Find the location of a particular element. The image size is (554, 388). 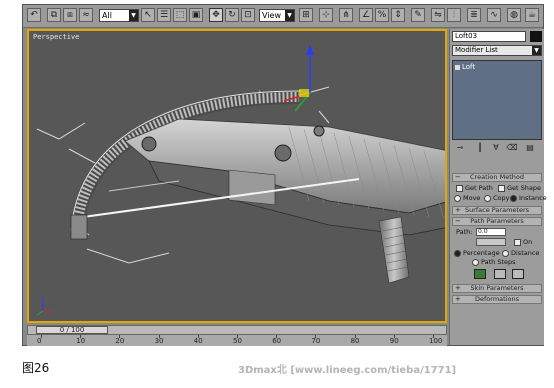

timeline-tick-label: 50 is located at coordinates (237, 341).